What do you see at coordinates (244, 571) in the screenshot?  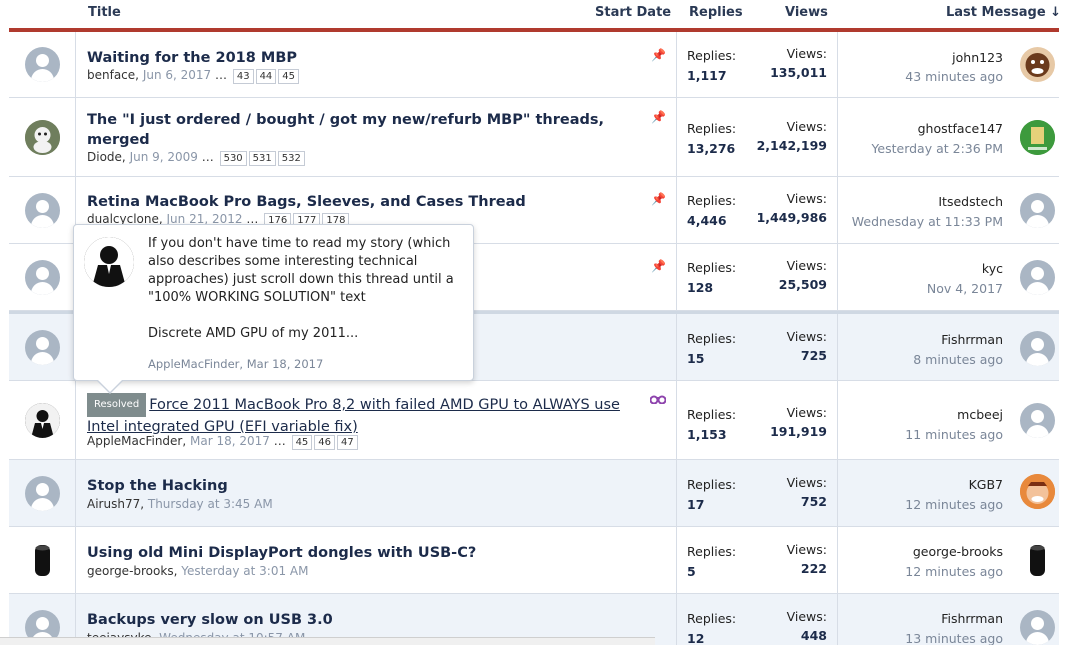 I see `thread-date: Yesterday at 3:01 AM` at bounding box center [244, 571].